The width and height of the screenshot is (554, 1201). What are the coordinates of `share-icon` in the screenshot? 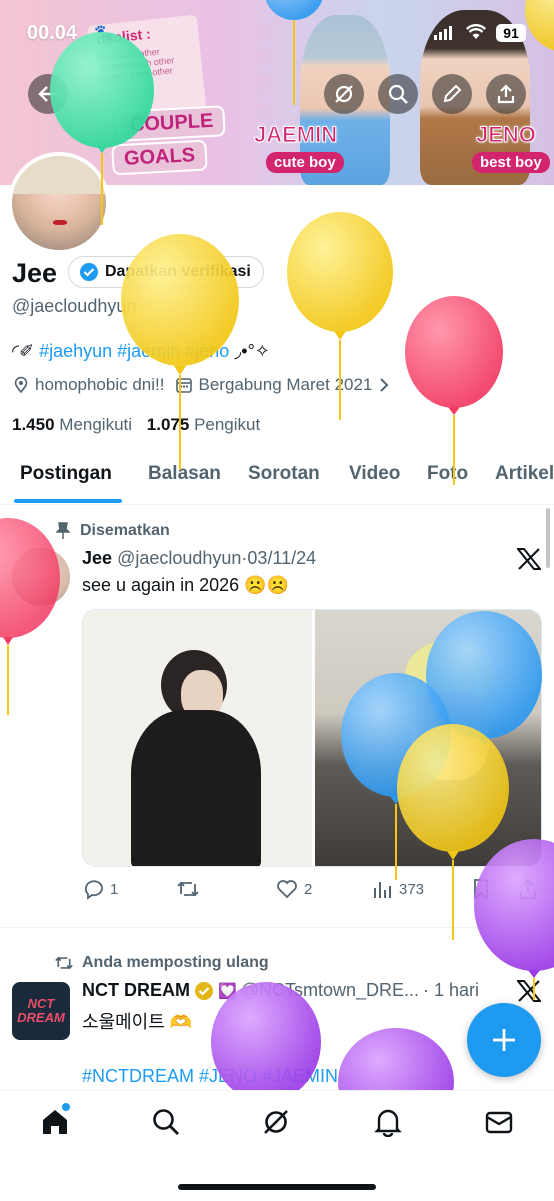 It's located at (528, 888).